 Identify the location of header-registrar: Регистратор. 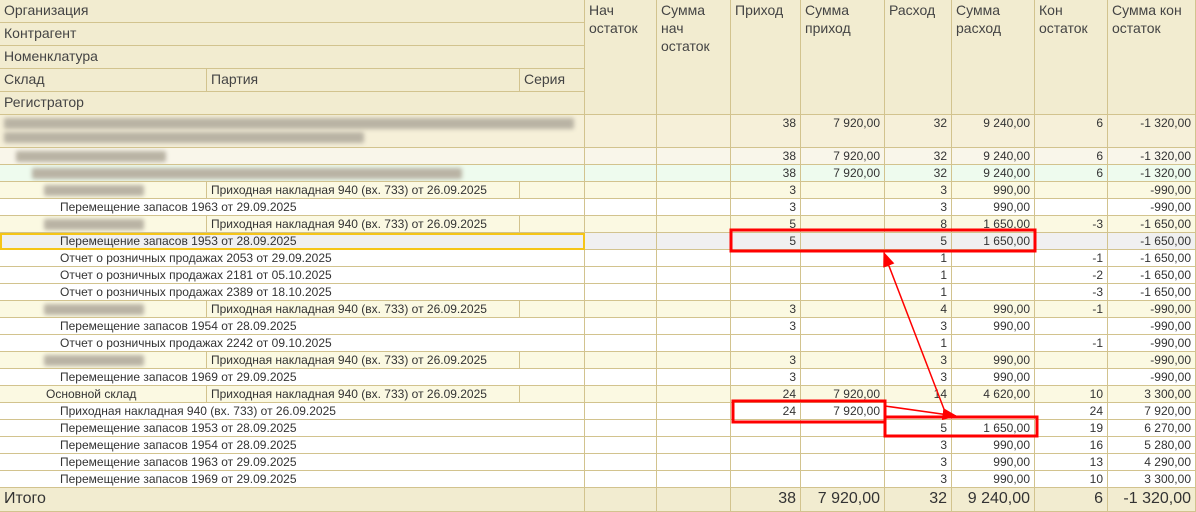
(292, 103).